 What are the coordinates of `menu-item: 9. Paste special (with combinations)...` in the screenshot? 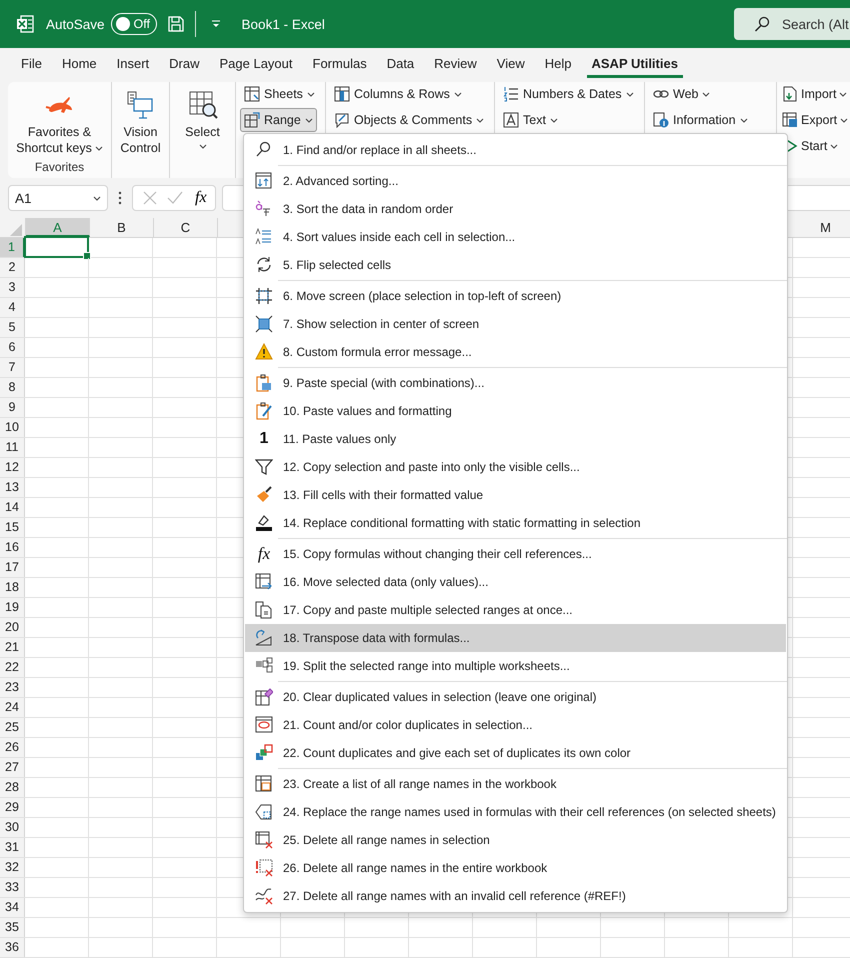 It's located at (515, 383).